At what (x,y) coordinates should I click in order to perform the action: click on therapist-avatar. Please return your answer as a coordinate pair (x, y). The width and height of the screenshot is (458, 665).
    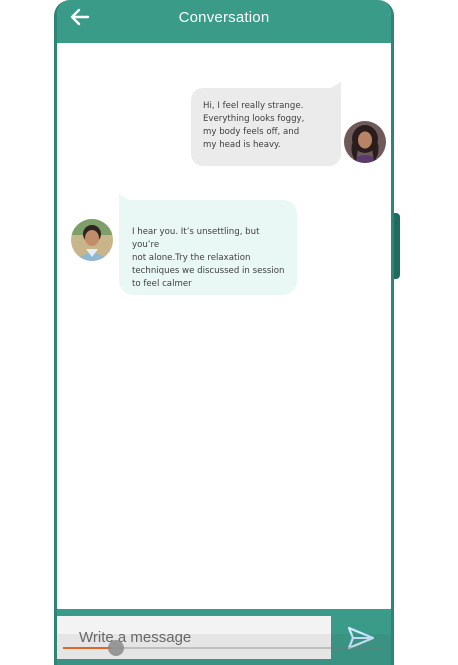
    Looking at the image, I should click on (92, 240).